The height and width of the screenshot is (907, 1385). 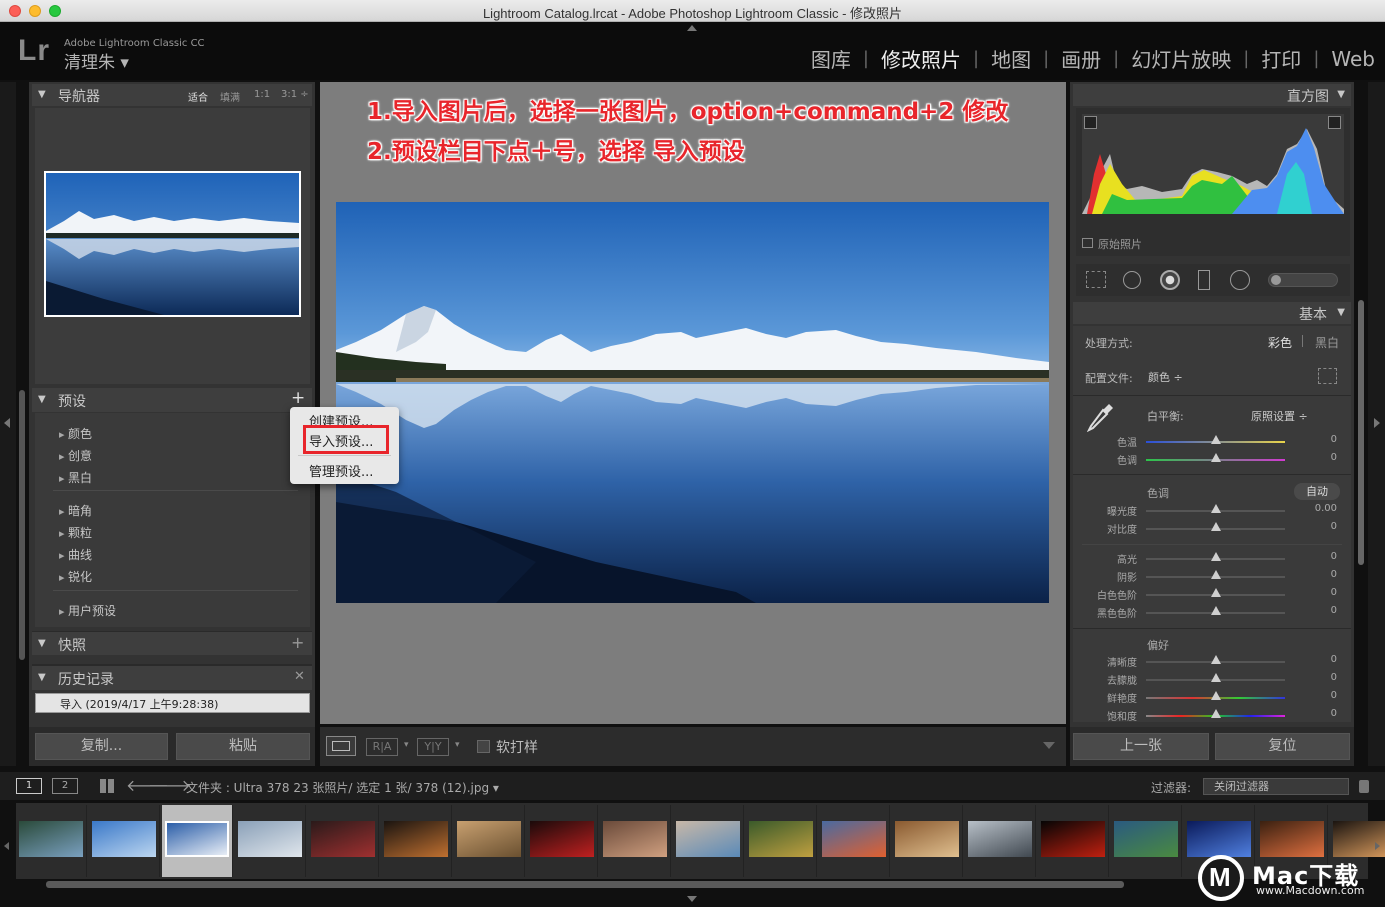 What do you see at coordinates (1281, 58) in the screenshot?
I see `module-print: 打印` at bounding box center [1281, 58].